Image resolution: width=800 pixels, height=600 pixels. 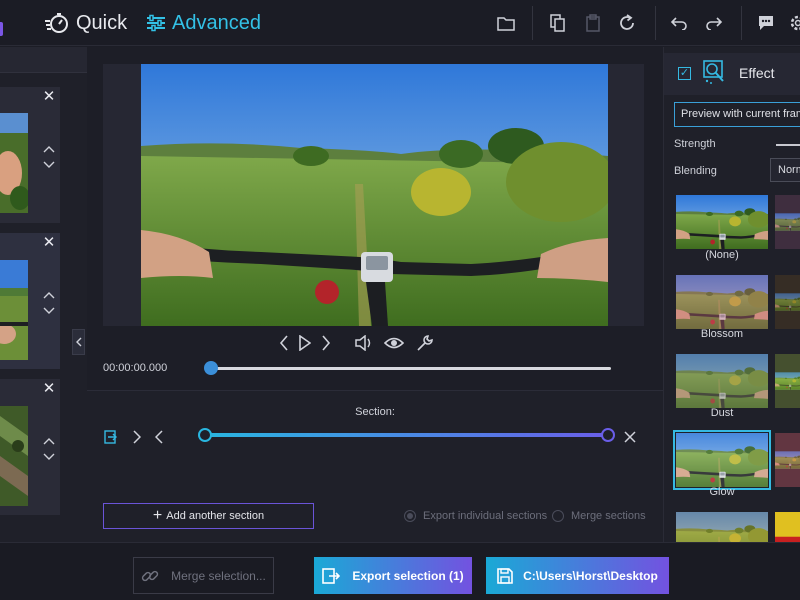 What do you see at coordinates (111, 437) in the screenshot?
I see `set-start-icon` at bounding box center [111, 437].